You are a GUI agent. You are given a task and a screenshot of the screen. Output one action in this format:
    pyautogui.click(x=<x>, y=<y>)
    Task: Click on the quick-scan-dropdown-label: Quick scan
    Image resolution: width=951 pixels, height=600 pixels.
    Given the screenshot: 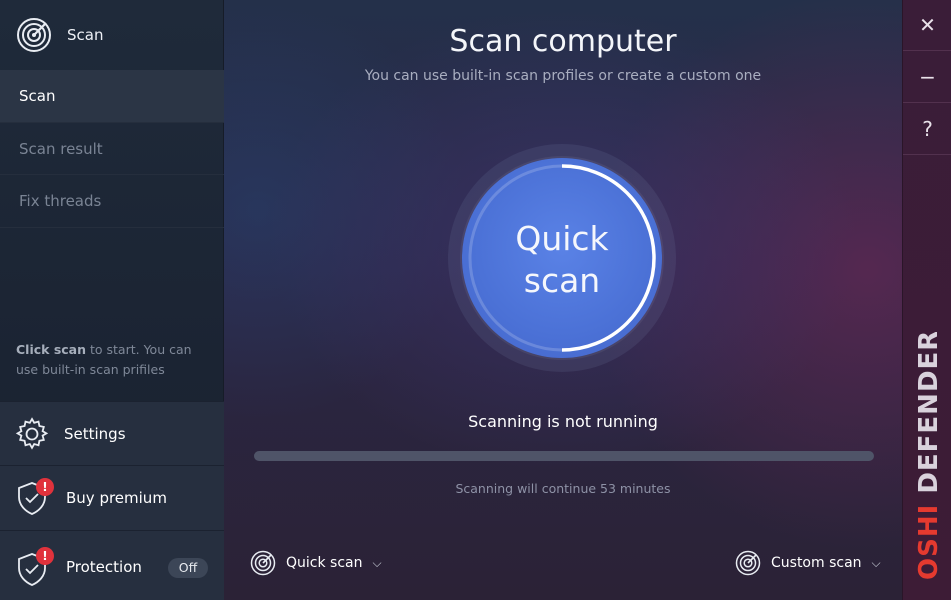 What is the action you would take?
    pyautogui.click(x=324, y=563)
    